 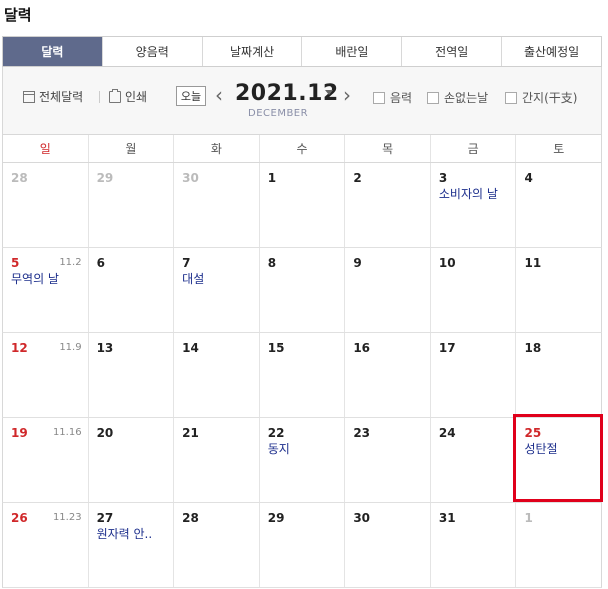 I want to click on day-number: 28, so click(x=190, y=518).